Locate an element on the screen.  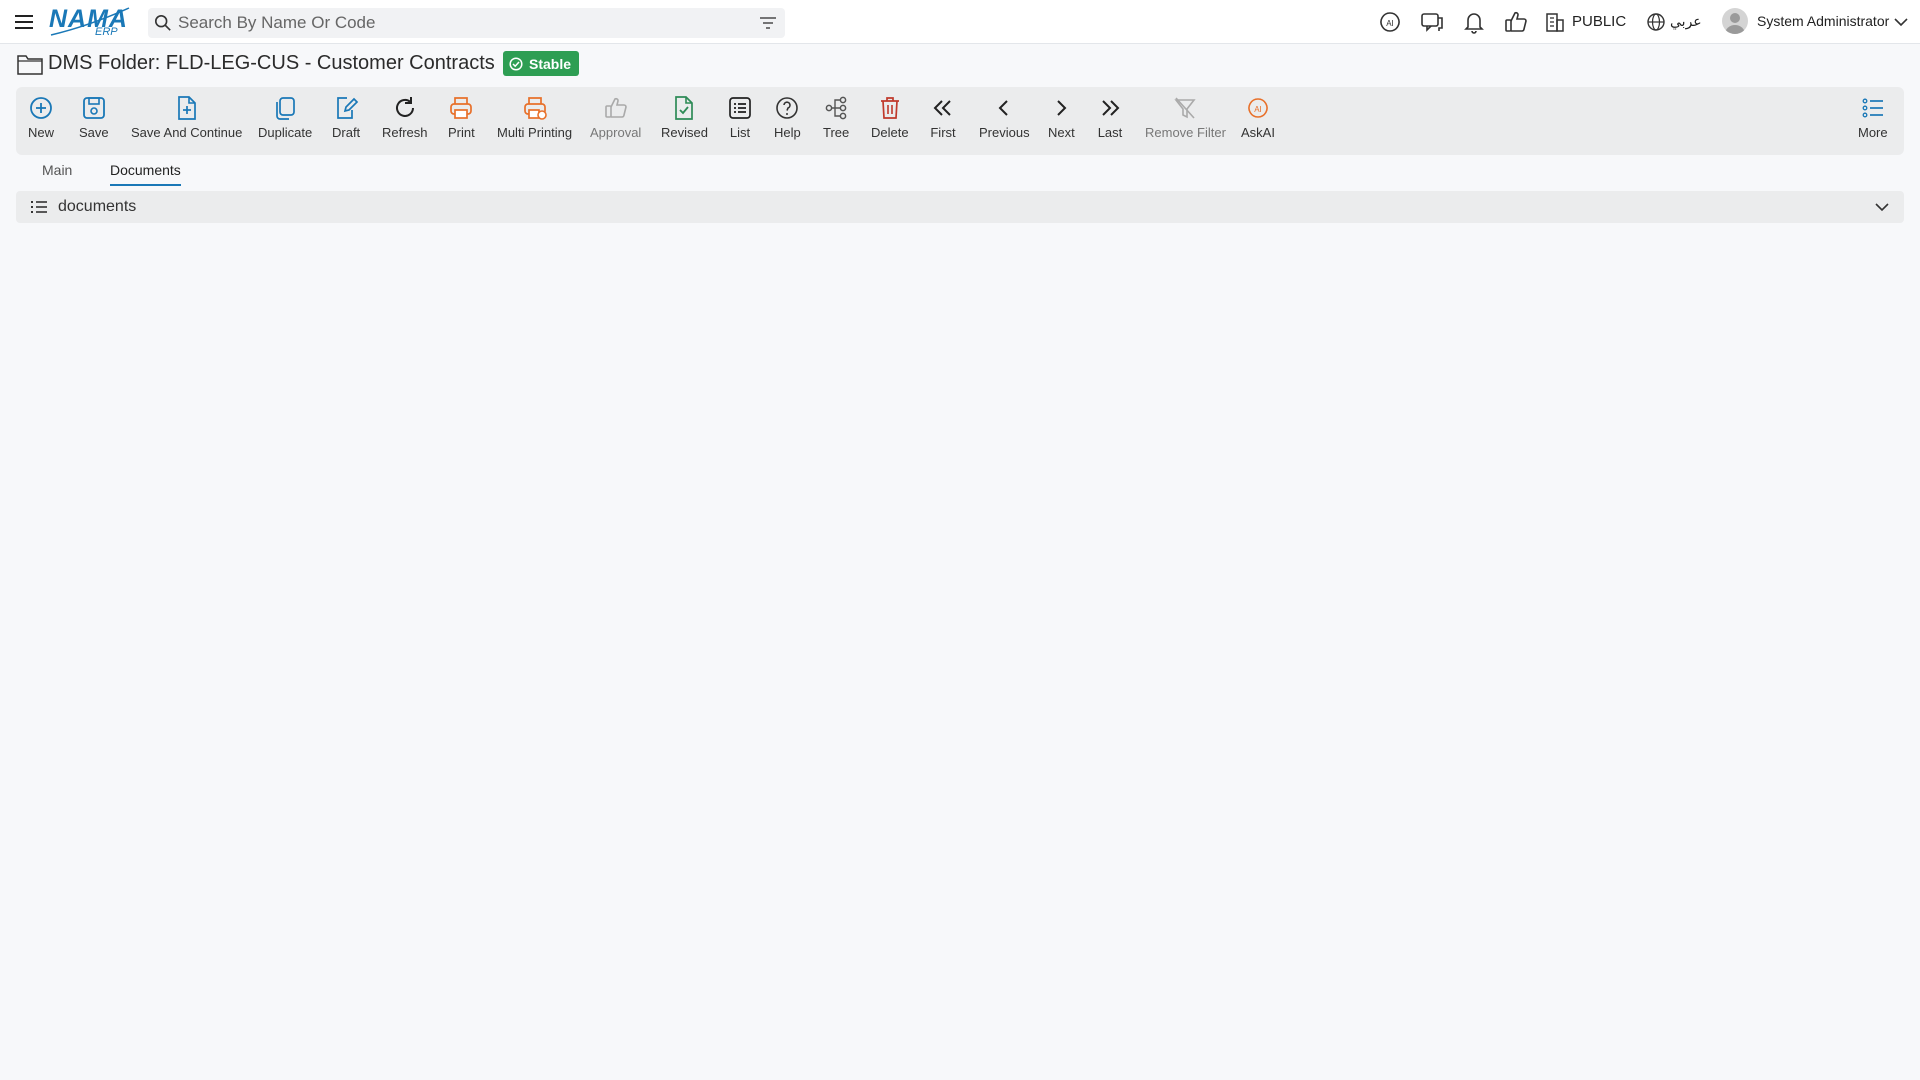
file-plus-icon is located at coordinates (186, 108).